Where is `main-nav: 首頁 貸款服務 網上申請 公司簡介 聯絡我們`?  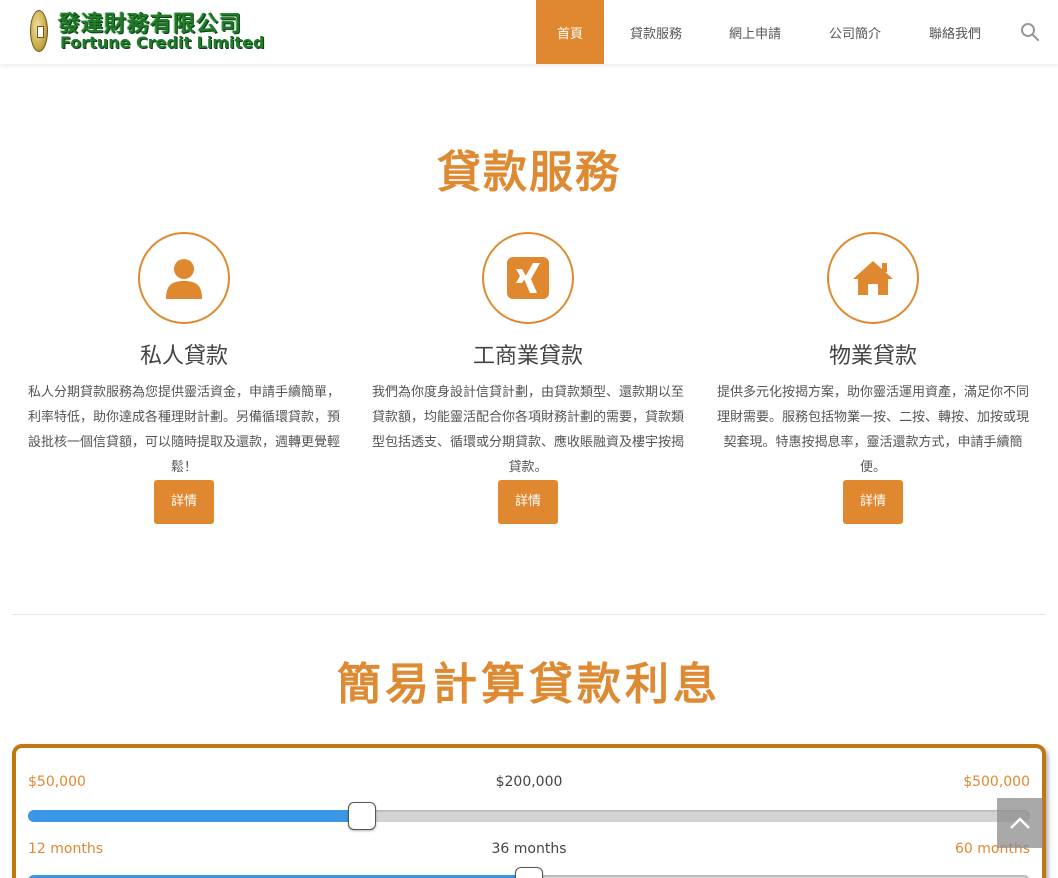
main-nav: 首頁 貸款服務 網上申請 公司簡介 聯絡我們 is located at coordinates (797, 32).